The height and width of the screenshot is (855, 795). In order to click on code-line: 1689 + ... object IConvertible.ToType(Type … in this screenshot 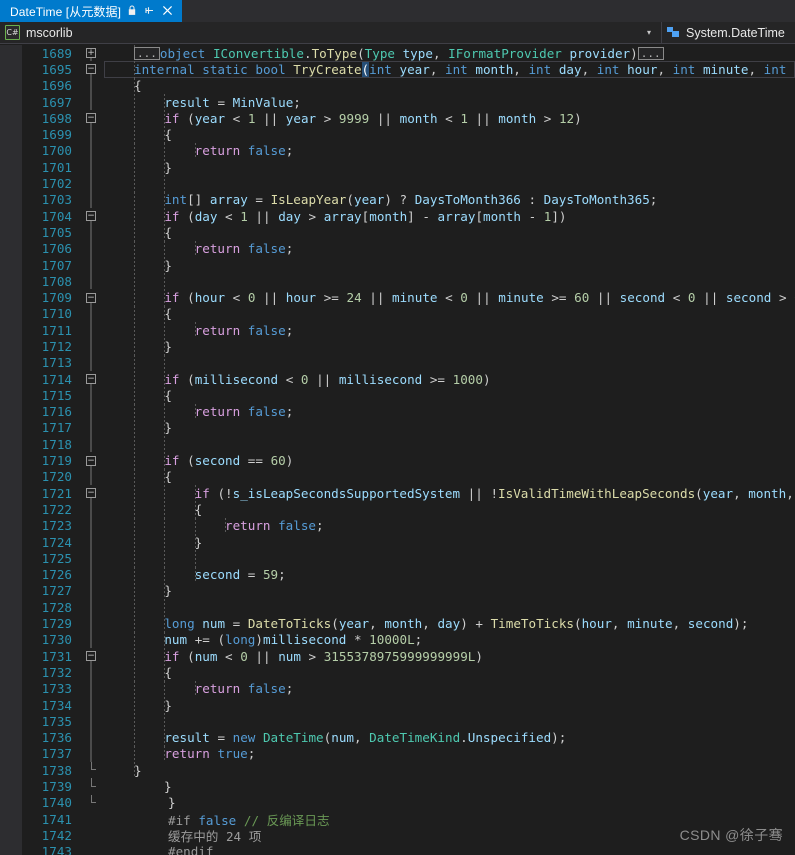, I will do `click(397, 53)`.